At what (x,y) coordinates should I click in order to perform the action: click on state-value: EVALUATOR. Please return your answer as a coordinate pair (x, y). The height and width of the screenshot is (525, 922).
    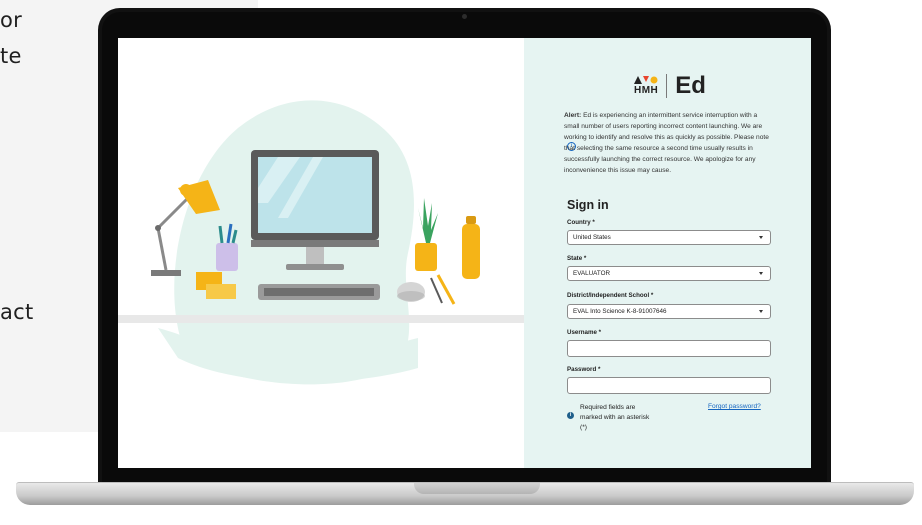
    Looking at the image, I should click on (592, 273).